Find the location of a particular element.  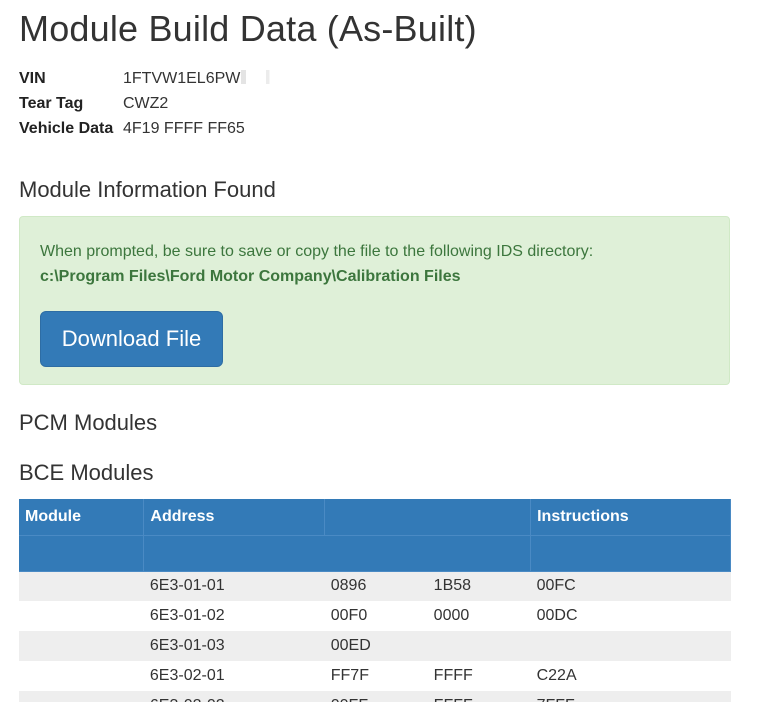

vin-value: 1FTVW1EL6PW is located at coordinates (213, 78).